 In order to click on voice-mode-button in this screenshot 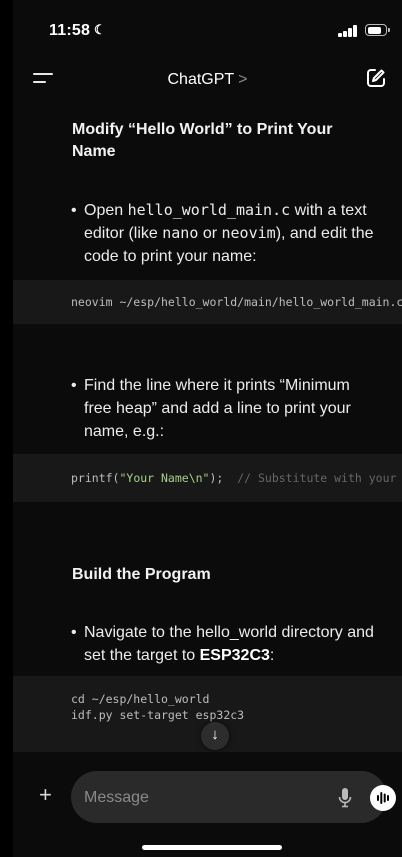, I will do `click(383, 798)`.